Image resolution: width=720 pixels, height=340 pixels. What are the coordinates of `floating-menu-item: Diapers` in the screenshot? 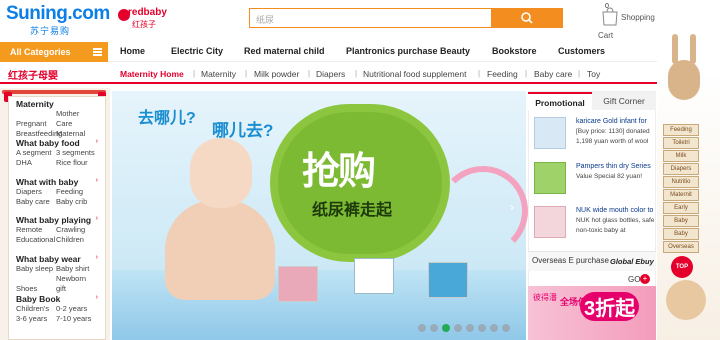 It's located at (681, 169).